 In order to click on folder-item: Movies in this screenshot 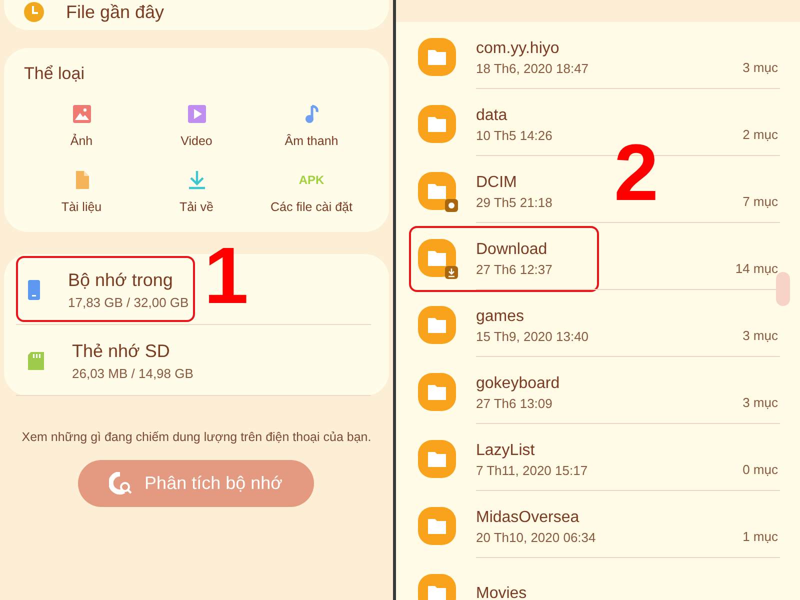, I will do `click(504, 580)`.